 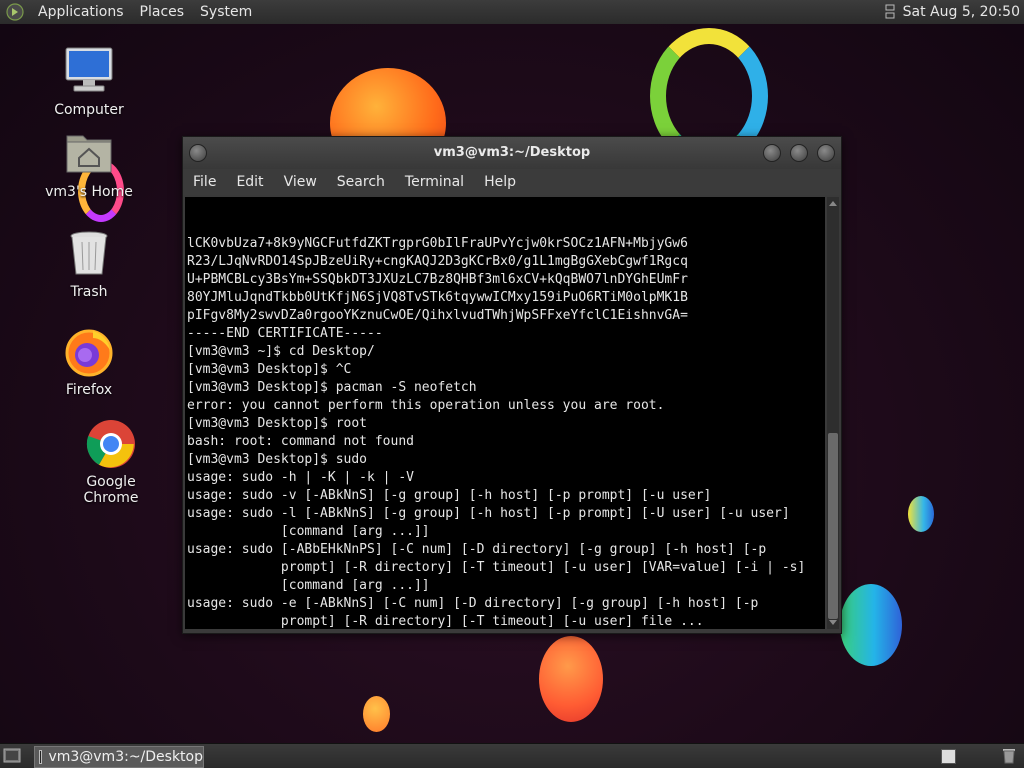 I want to click on taskbar-terminal-label: vm3@vm3:~/Desktop, so click(x=125, y=757).